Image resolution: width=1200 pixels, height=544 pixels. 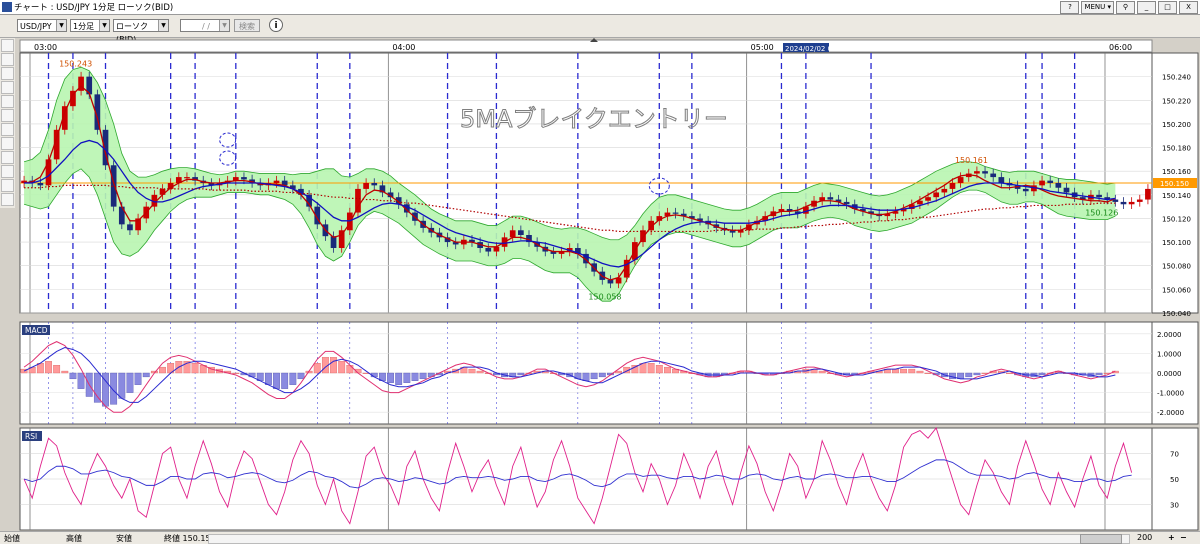 I want to click on price-tick-label: 150.080, so click(x=1176, y=267).